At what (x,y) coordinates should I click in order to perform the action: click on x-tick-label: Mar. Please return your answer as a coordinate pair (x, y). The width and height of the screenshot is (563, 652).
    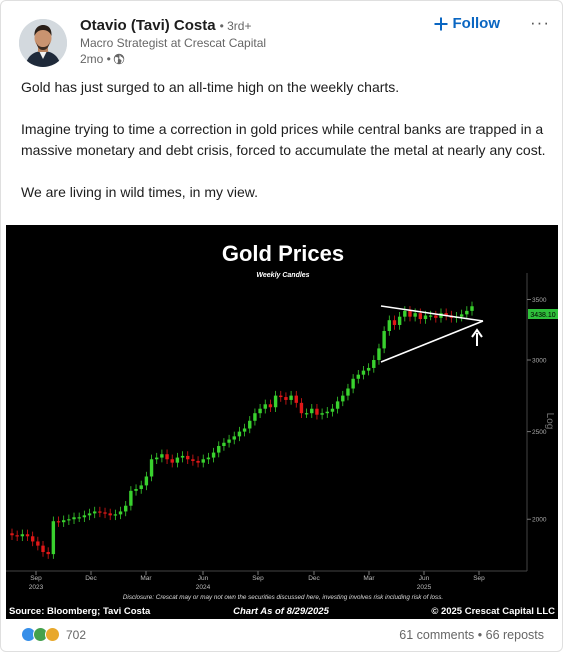
    Looking at the image, I should click on (146, 578).